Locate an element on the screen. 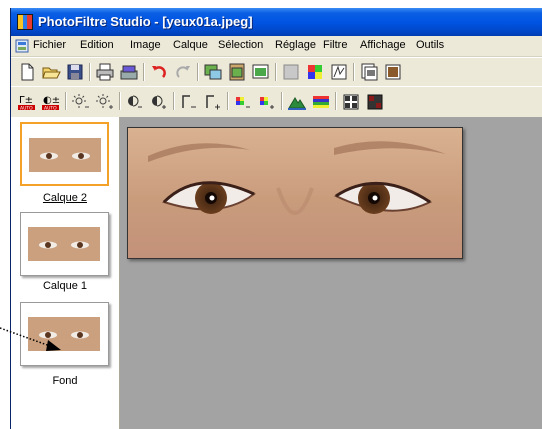 The image size is (542, 429). print-icon is located at coordinates (105, 72).